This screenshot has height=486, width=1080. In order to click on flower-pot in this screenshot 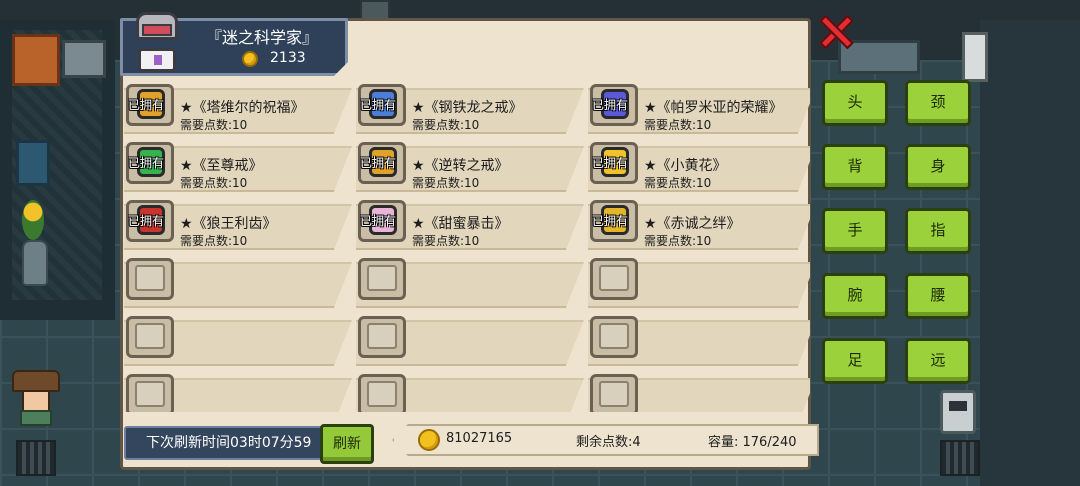, I will do `click(33, 220)`.